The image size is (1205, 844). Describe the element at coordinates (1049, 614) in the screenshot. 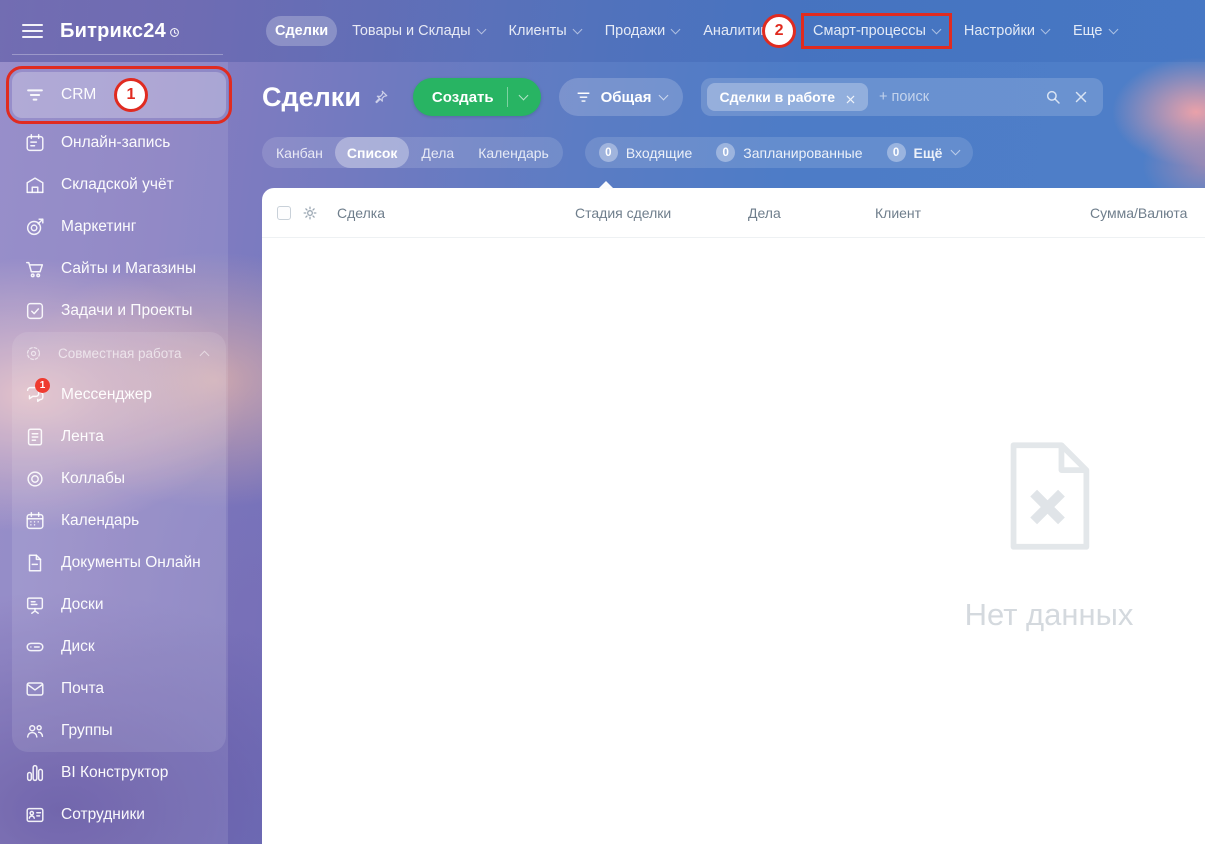

I see `empty-state-text: Нет данных` at that location.